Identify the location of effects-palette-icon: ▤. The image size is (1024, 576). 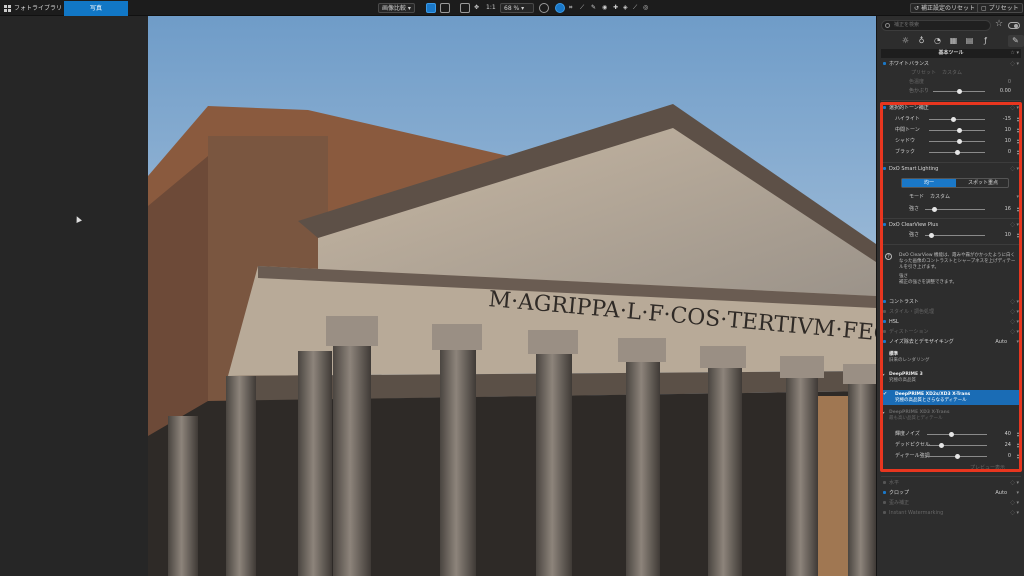
(969, 40).